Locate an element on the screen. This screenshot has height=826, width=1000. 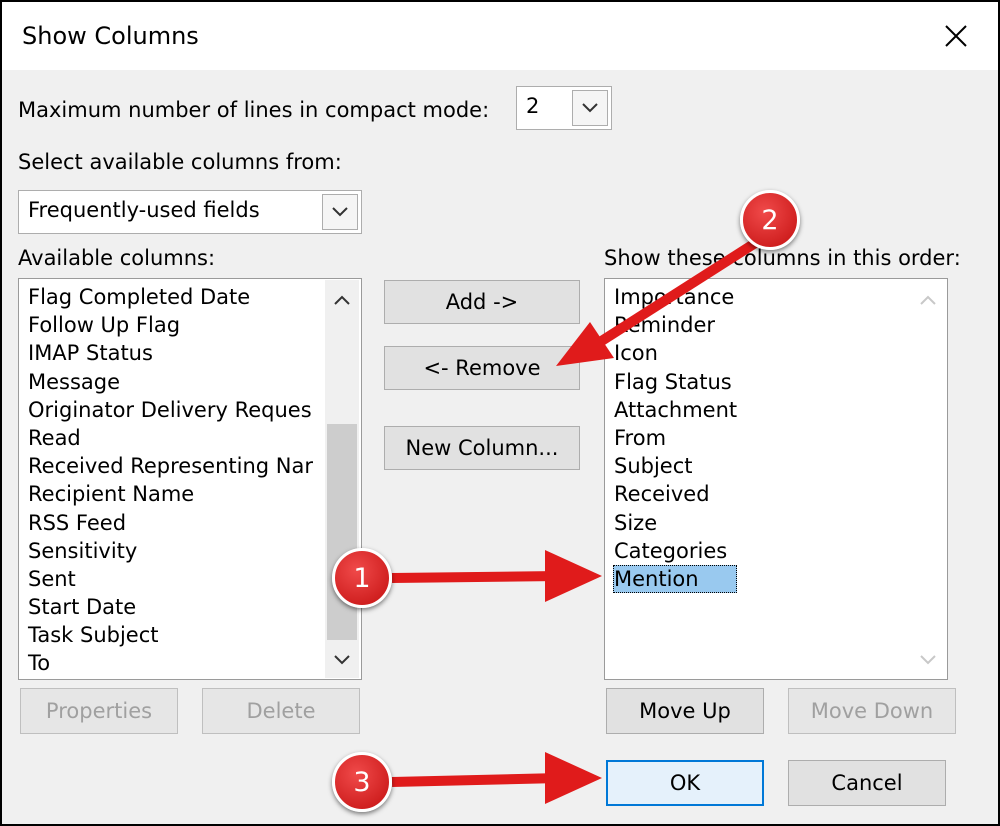
column-source-dropdown-button is located at coordinates (340, 212).